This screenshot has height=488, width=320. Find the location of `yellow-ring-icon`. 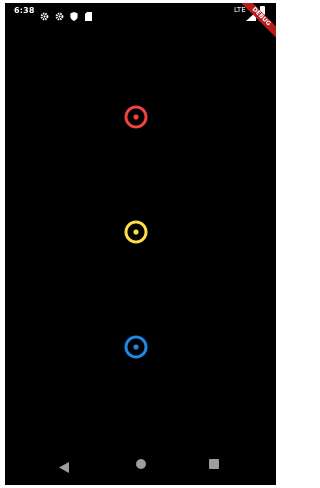

yellow-ring-icon is located at coordinates (136, 232).